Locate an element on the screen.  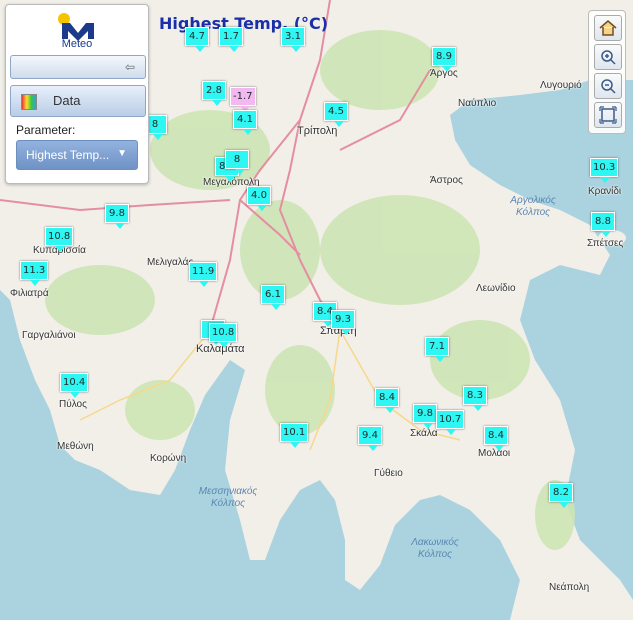
collapse-panel-button: ⇦ is located at coordinates (78, 67).